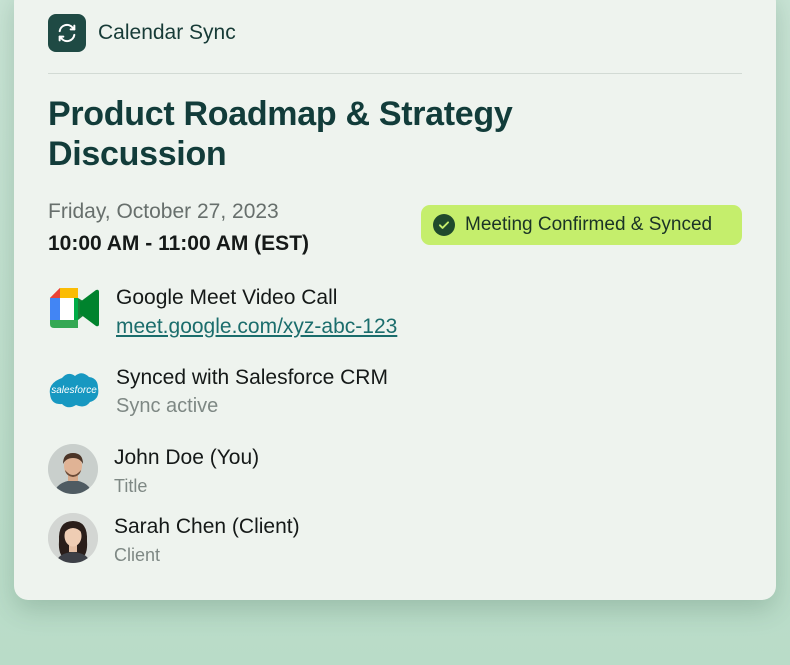 This screenshot has height=665, width=790. Describe the element at coordinates (163, 211) in the screenshot. I see `event-date: Friday, October 27, 2023` at that location.